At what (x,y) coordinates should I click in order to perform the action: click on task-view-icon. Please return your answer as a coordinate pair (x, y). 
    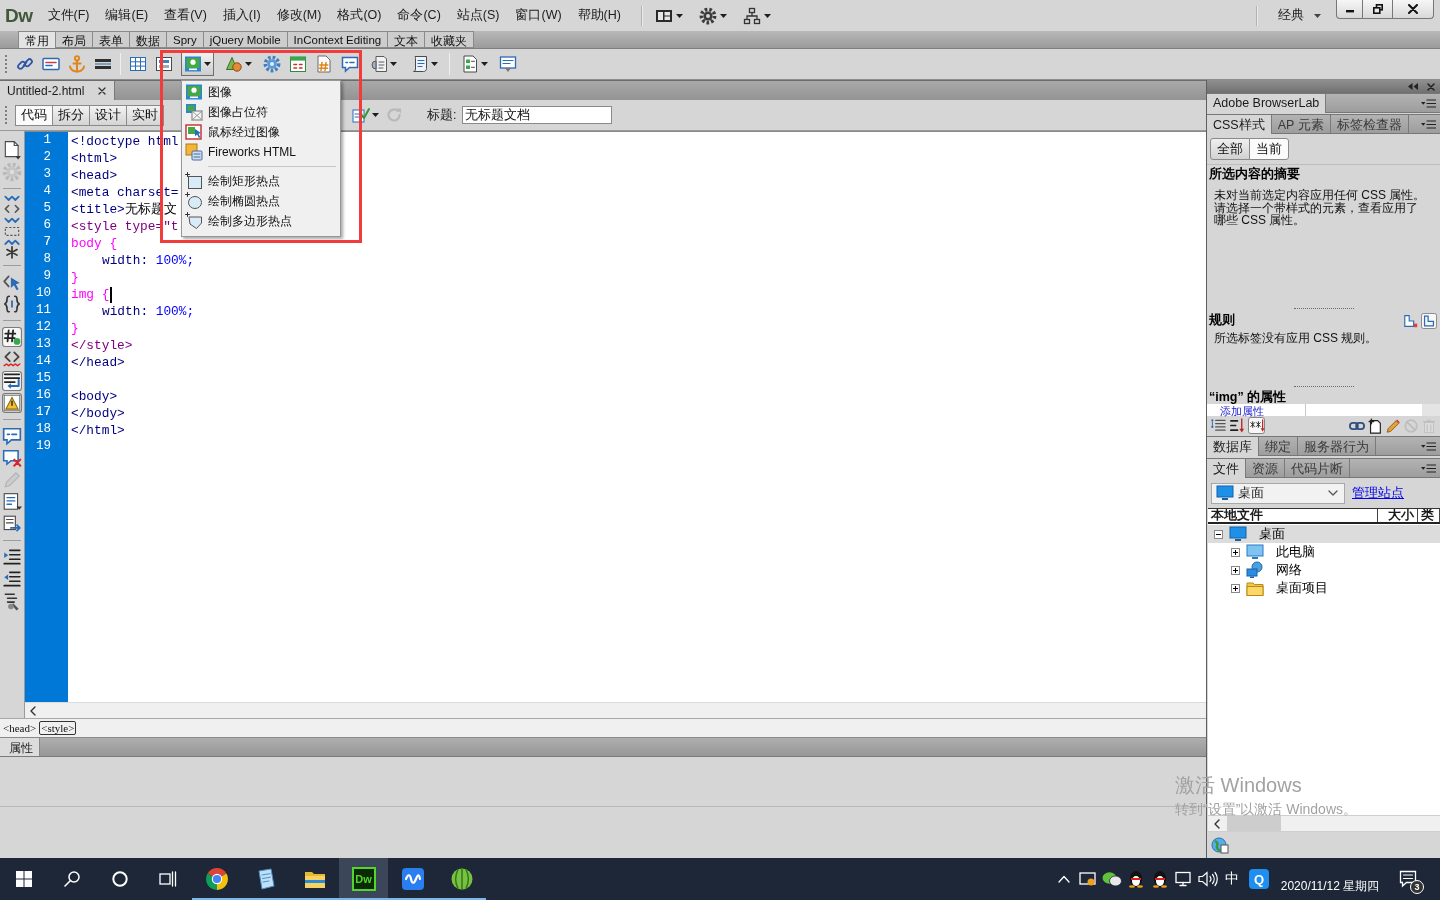
    Looking at the image, I should click on (168, 879).